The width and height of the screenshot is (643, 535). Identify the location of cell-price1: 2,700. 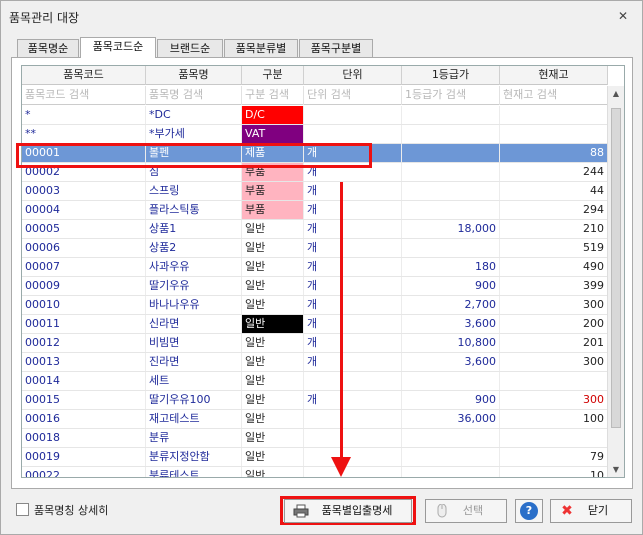
(451, 305).